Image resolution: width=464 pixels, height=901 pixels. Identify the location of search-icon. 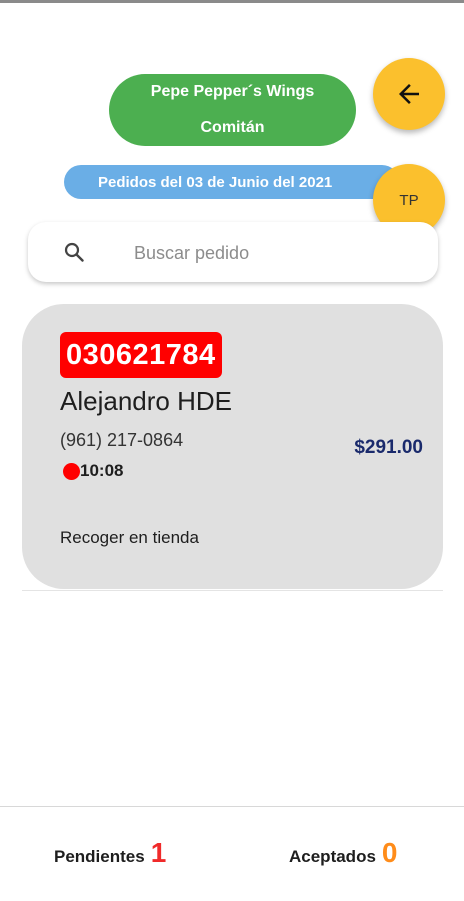
(74, 252).